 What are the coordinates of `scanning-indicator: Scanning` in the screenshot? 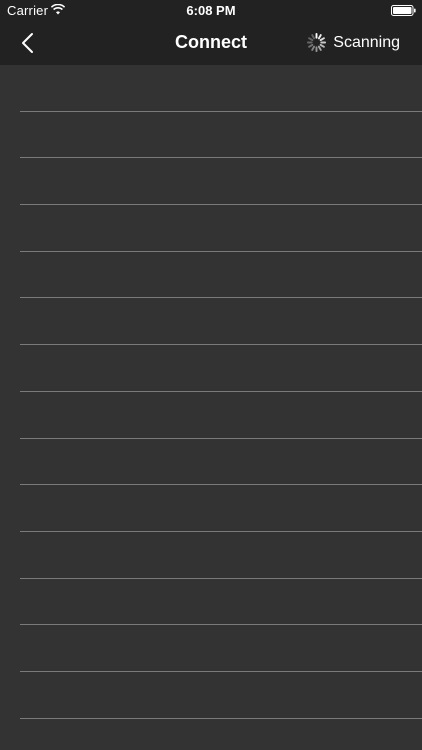 It's located at (353, 42).